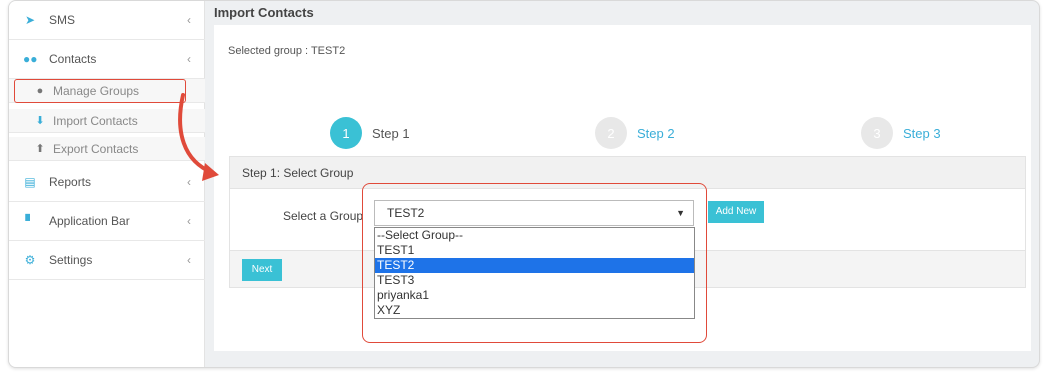 This screenshot has width=1048, height=374. Describe the element at coordinates (30, 221) in the screenshot. I see `cart-icon: ▘` at that location.